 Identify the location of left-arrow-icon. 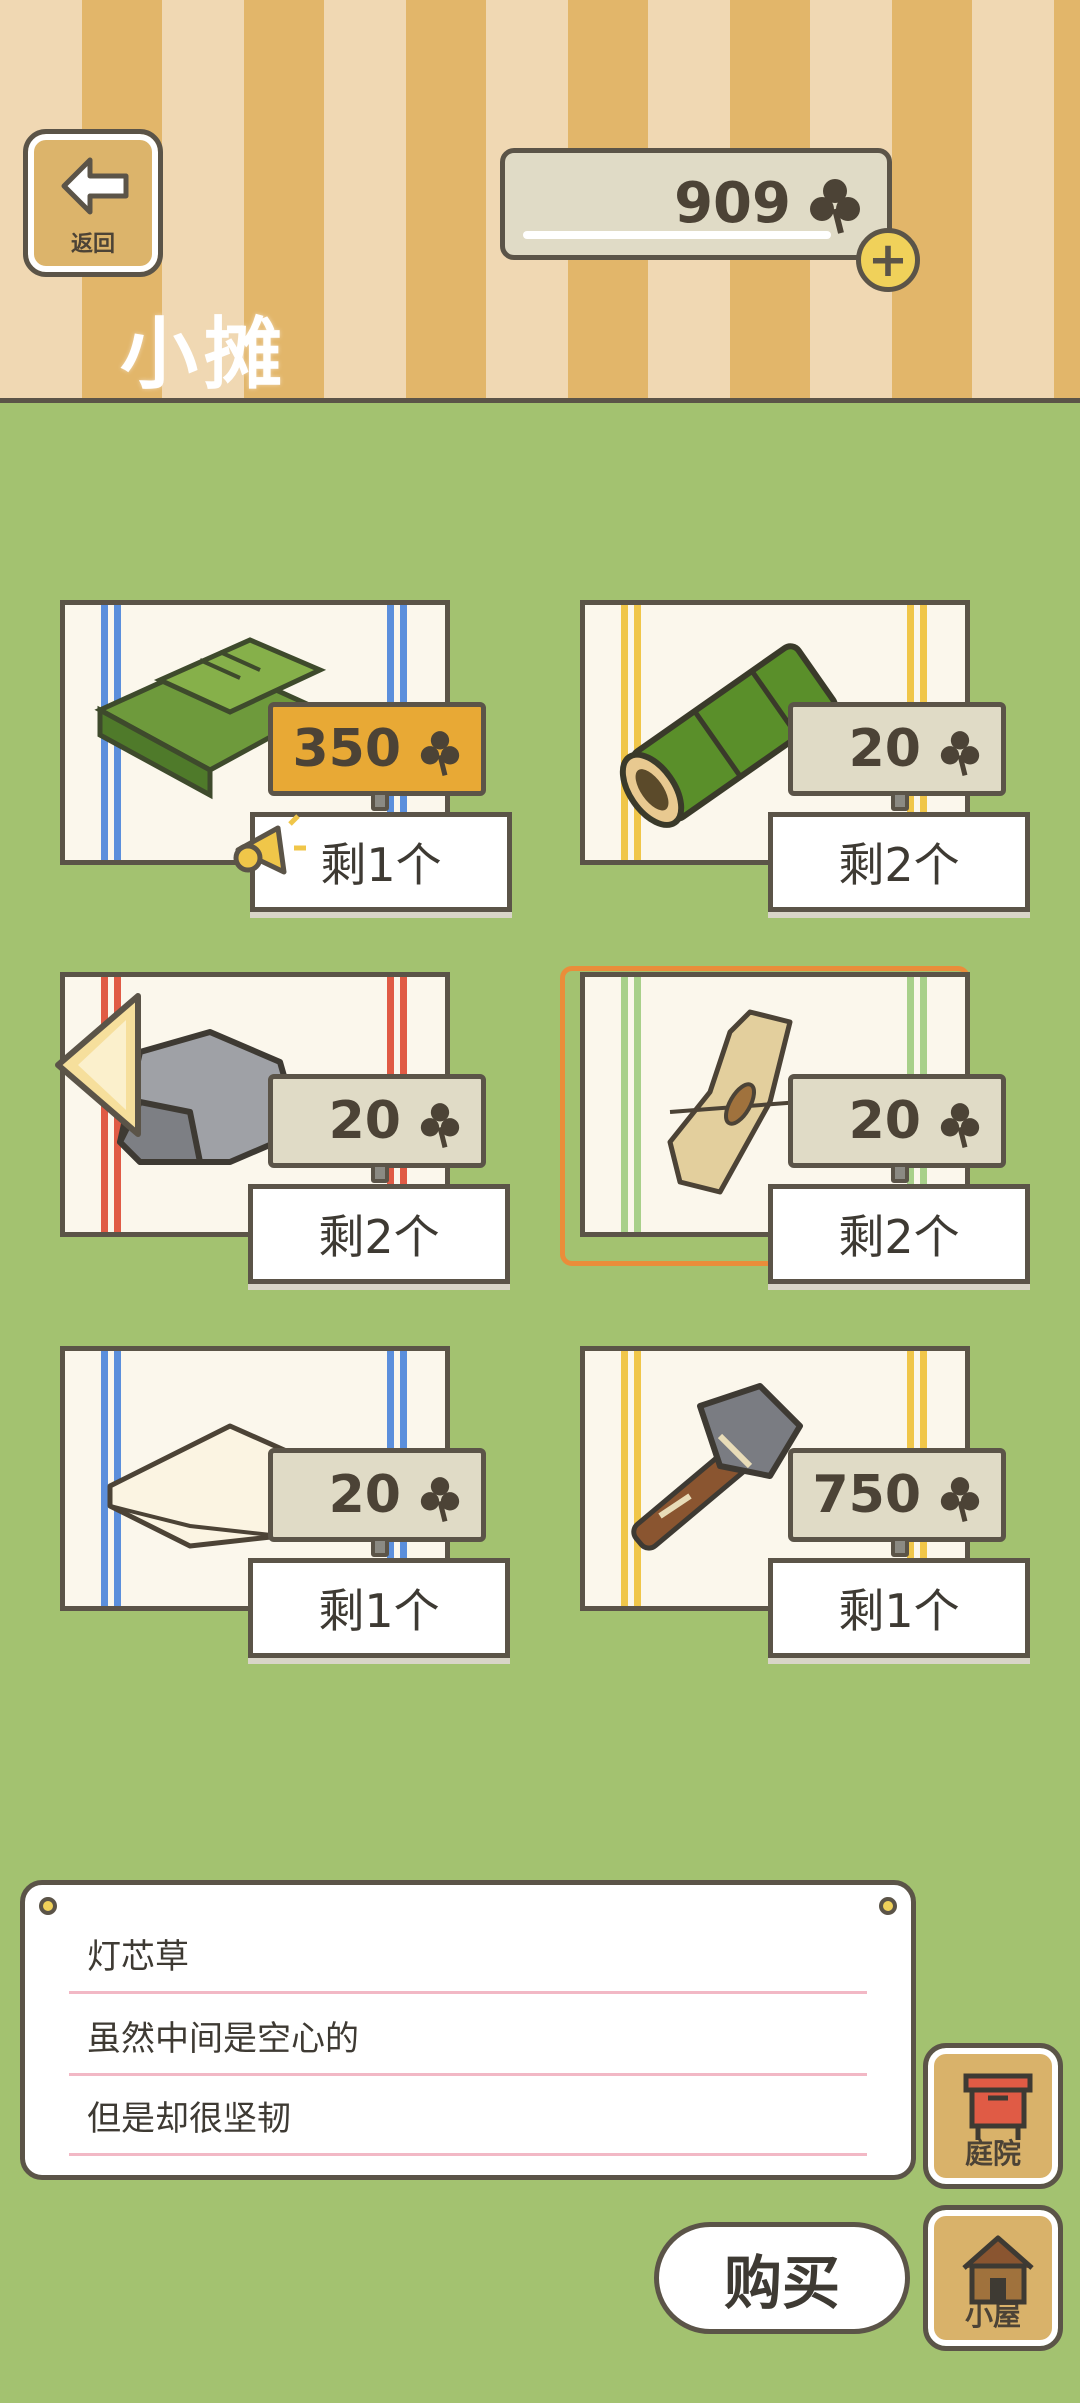
(100, 1065).